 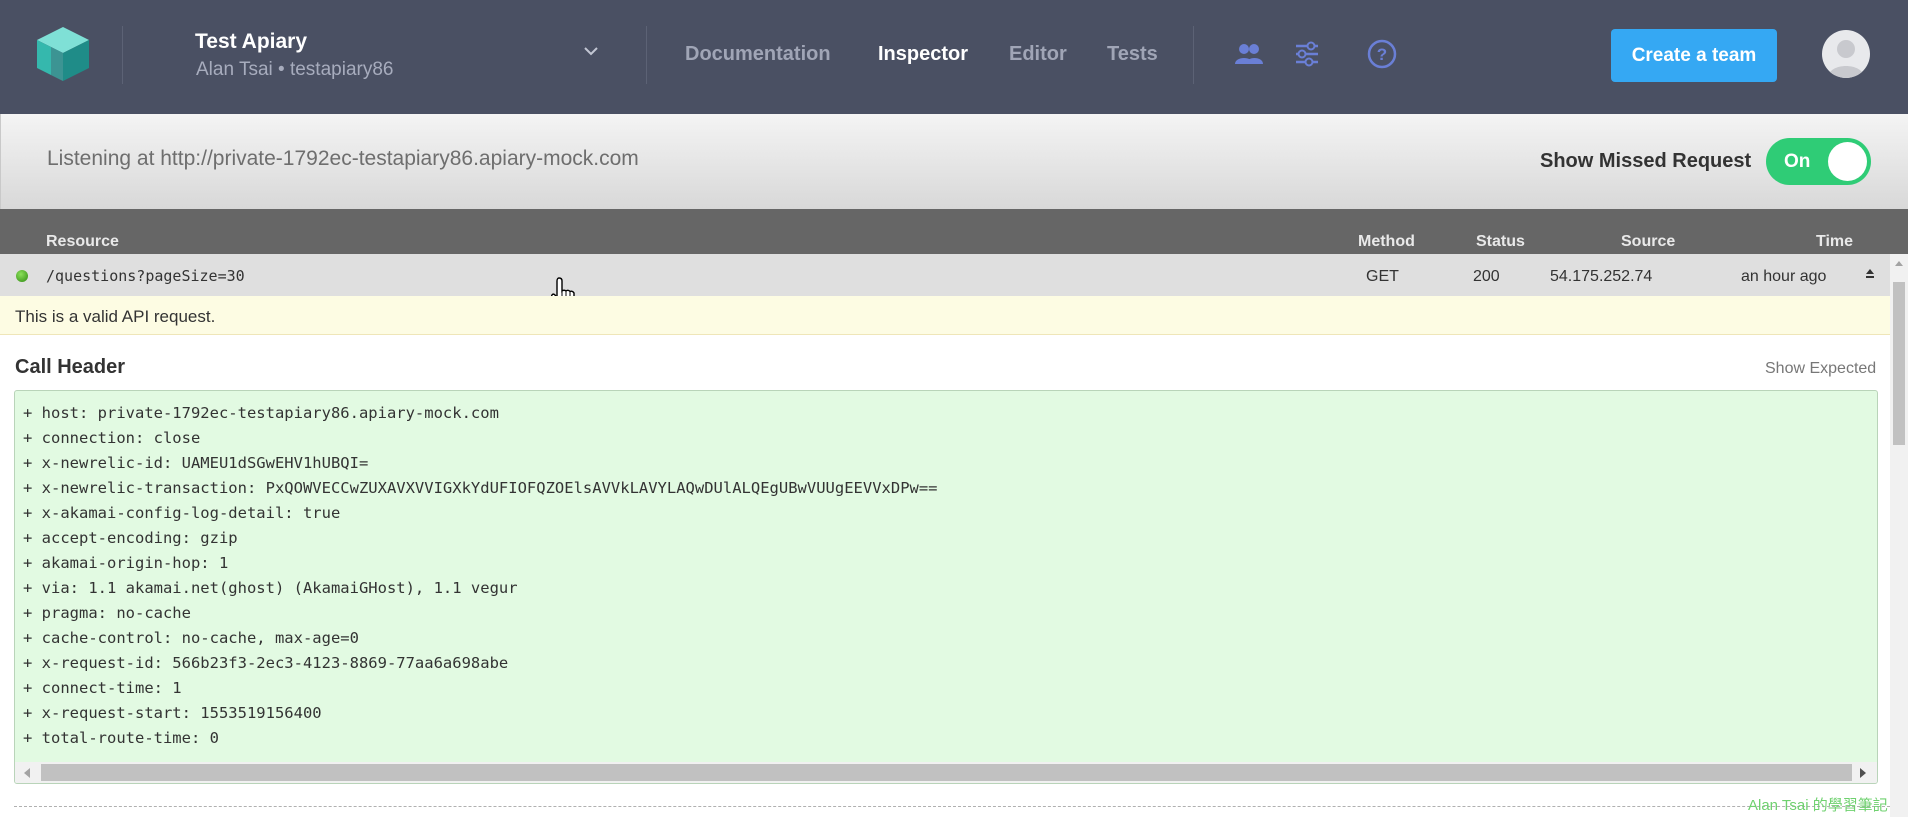 What do you see at coordinates (945, 315) in the screenshot?
I see `validation-banner: This is a valid API request.` at bounding box center [945, 315].